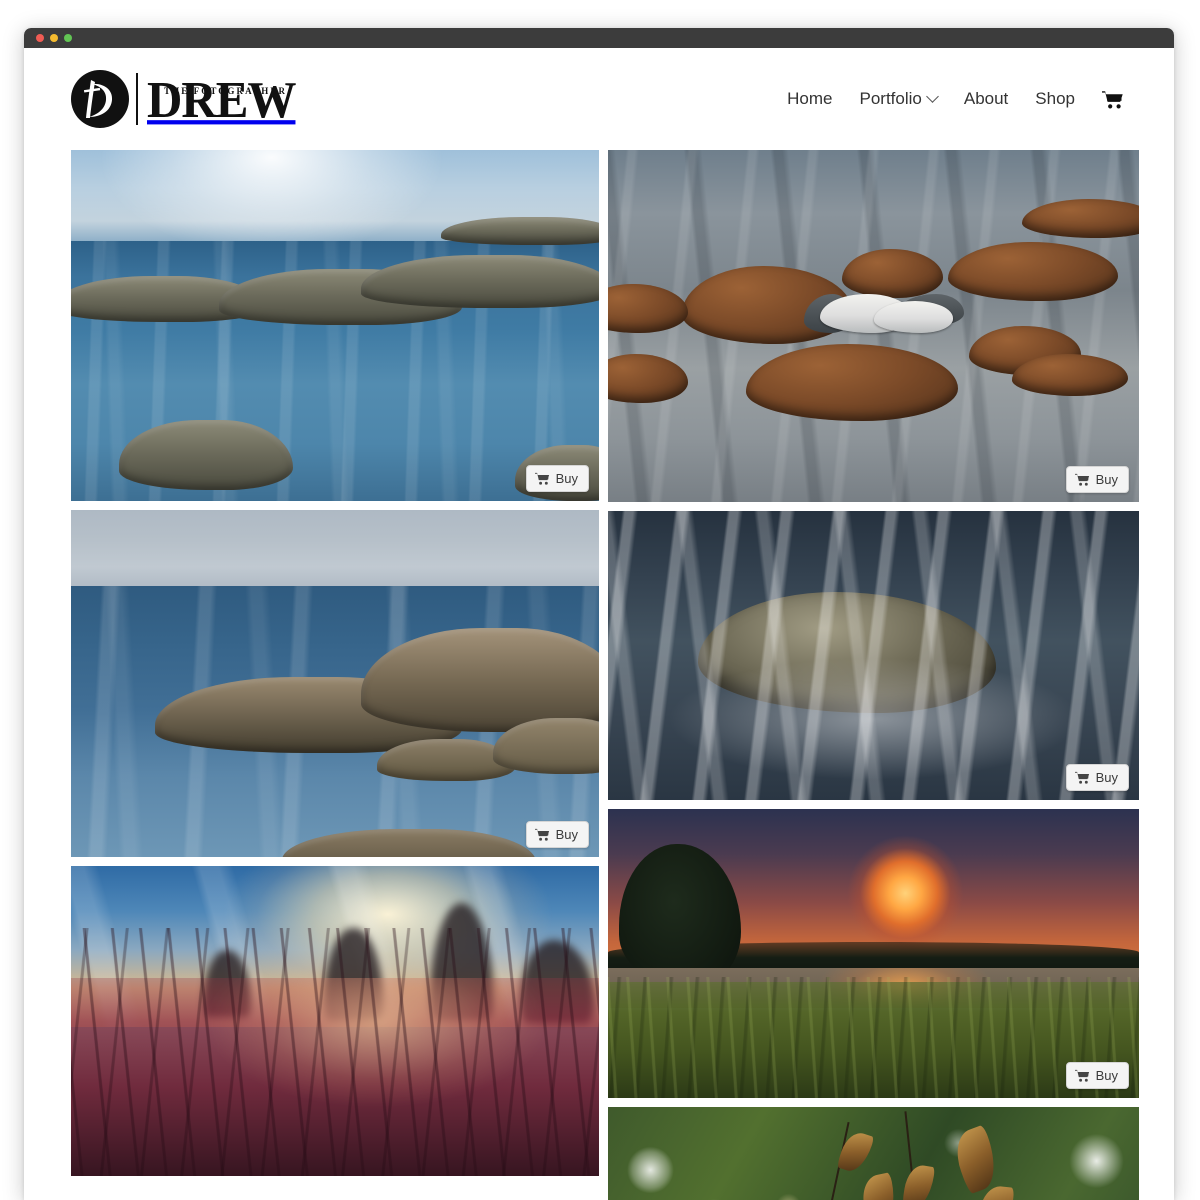 The height and width of the screenshot is (1200, 1200). I want to click on gallery-item-photo-5: Buy, so click(335, 1021).